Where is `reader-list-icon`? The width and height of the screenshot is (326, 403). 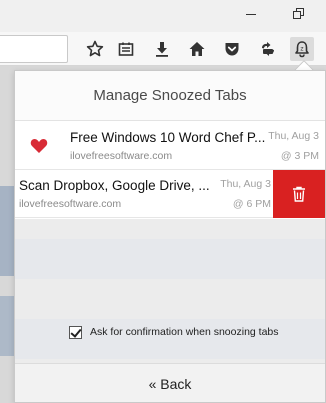 reader-list-icon is located at coordinates (126, 49).